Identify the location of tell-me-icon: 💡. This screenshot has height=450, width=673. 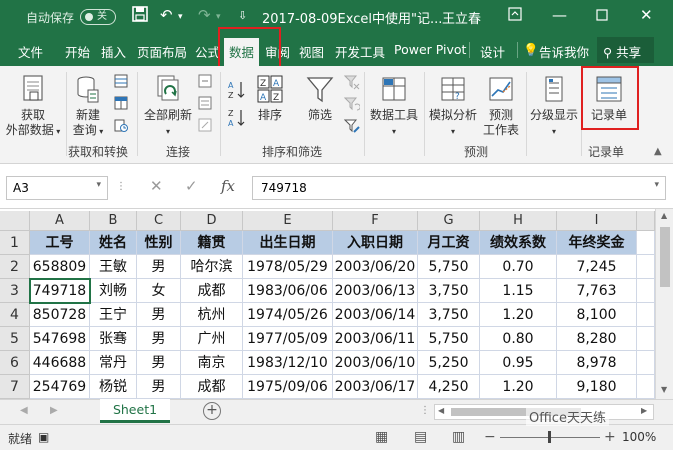
(531, 50).